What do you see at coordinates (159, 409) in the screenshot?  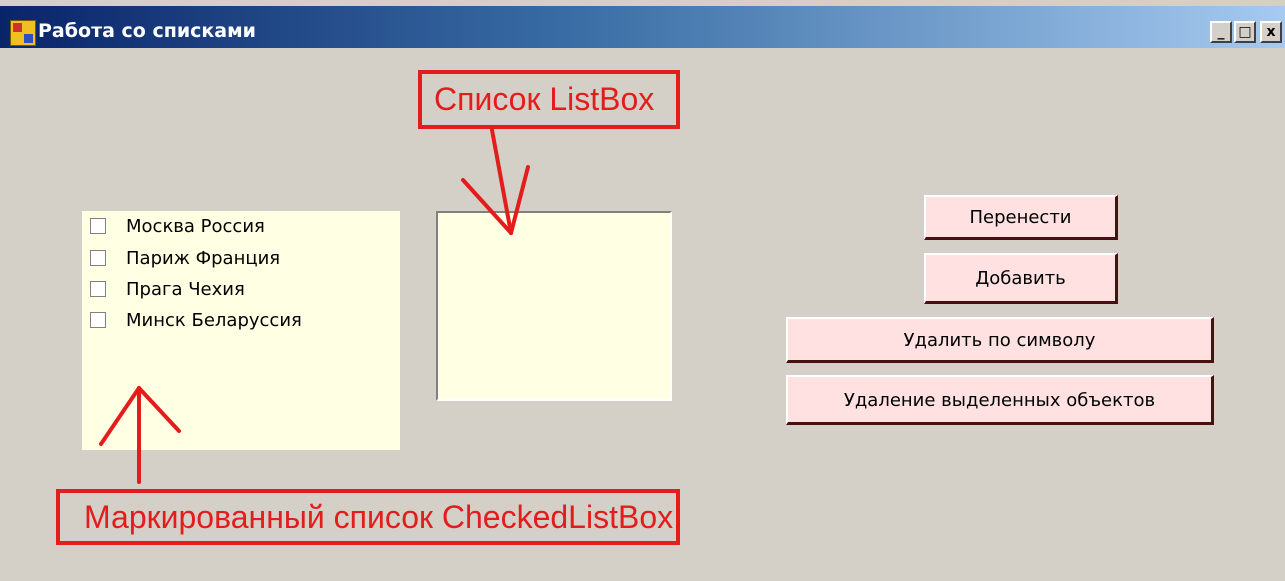 I see `checkedlist-arrow-head-right` at bounding box center [159, 409].